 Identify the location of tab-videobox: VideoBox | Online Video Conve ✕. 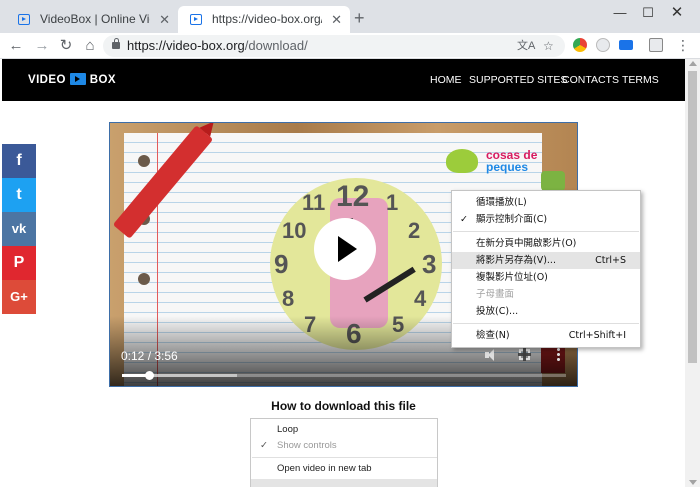
(92, 19).